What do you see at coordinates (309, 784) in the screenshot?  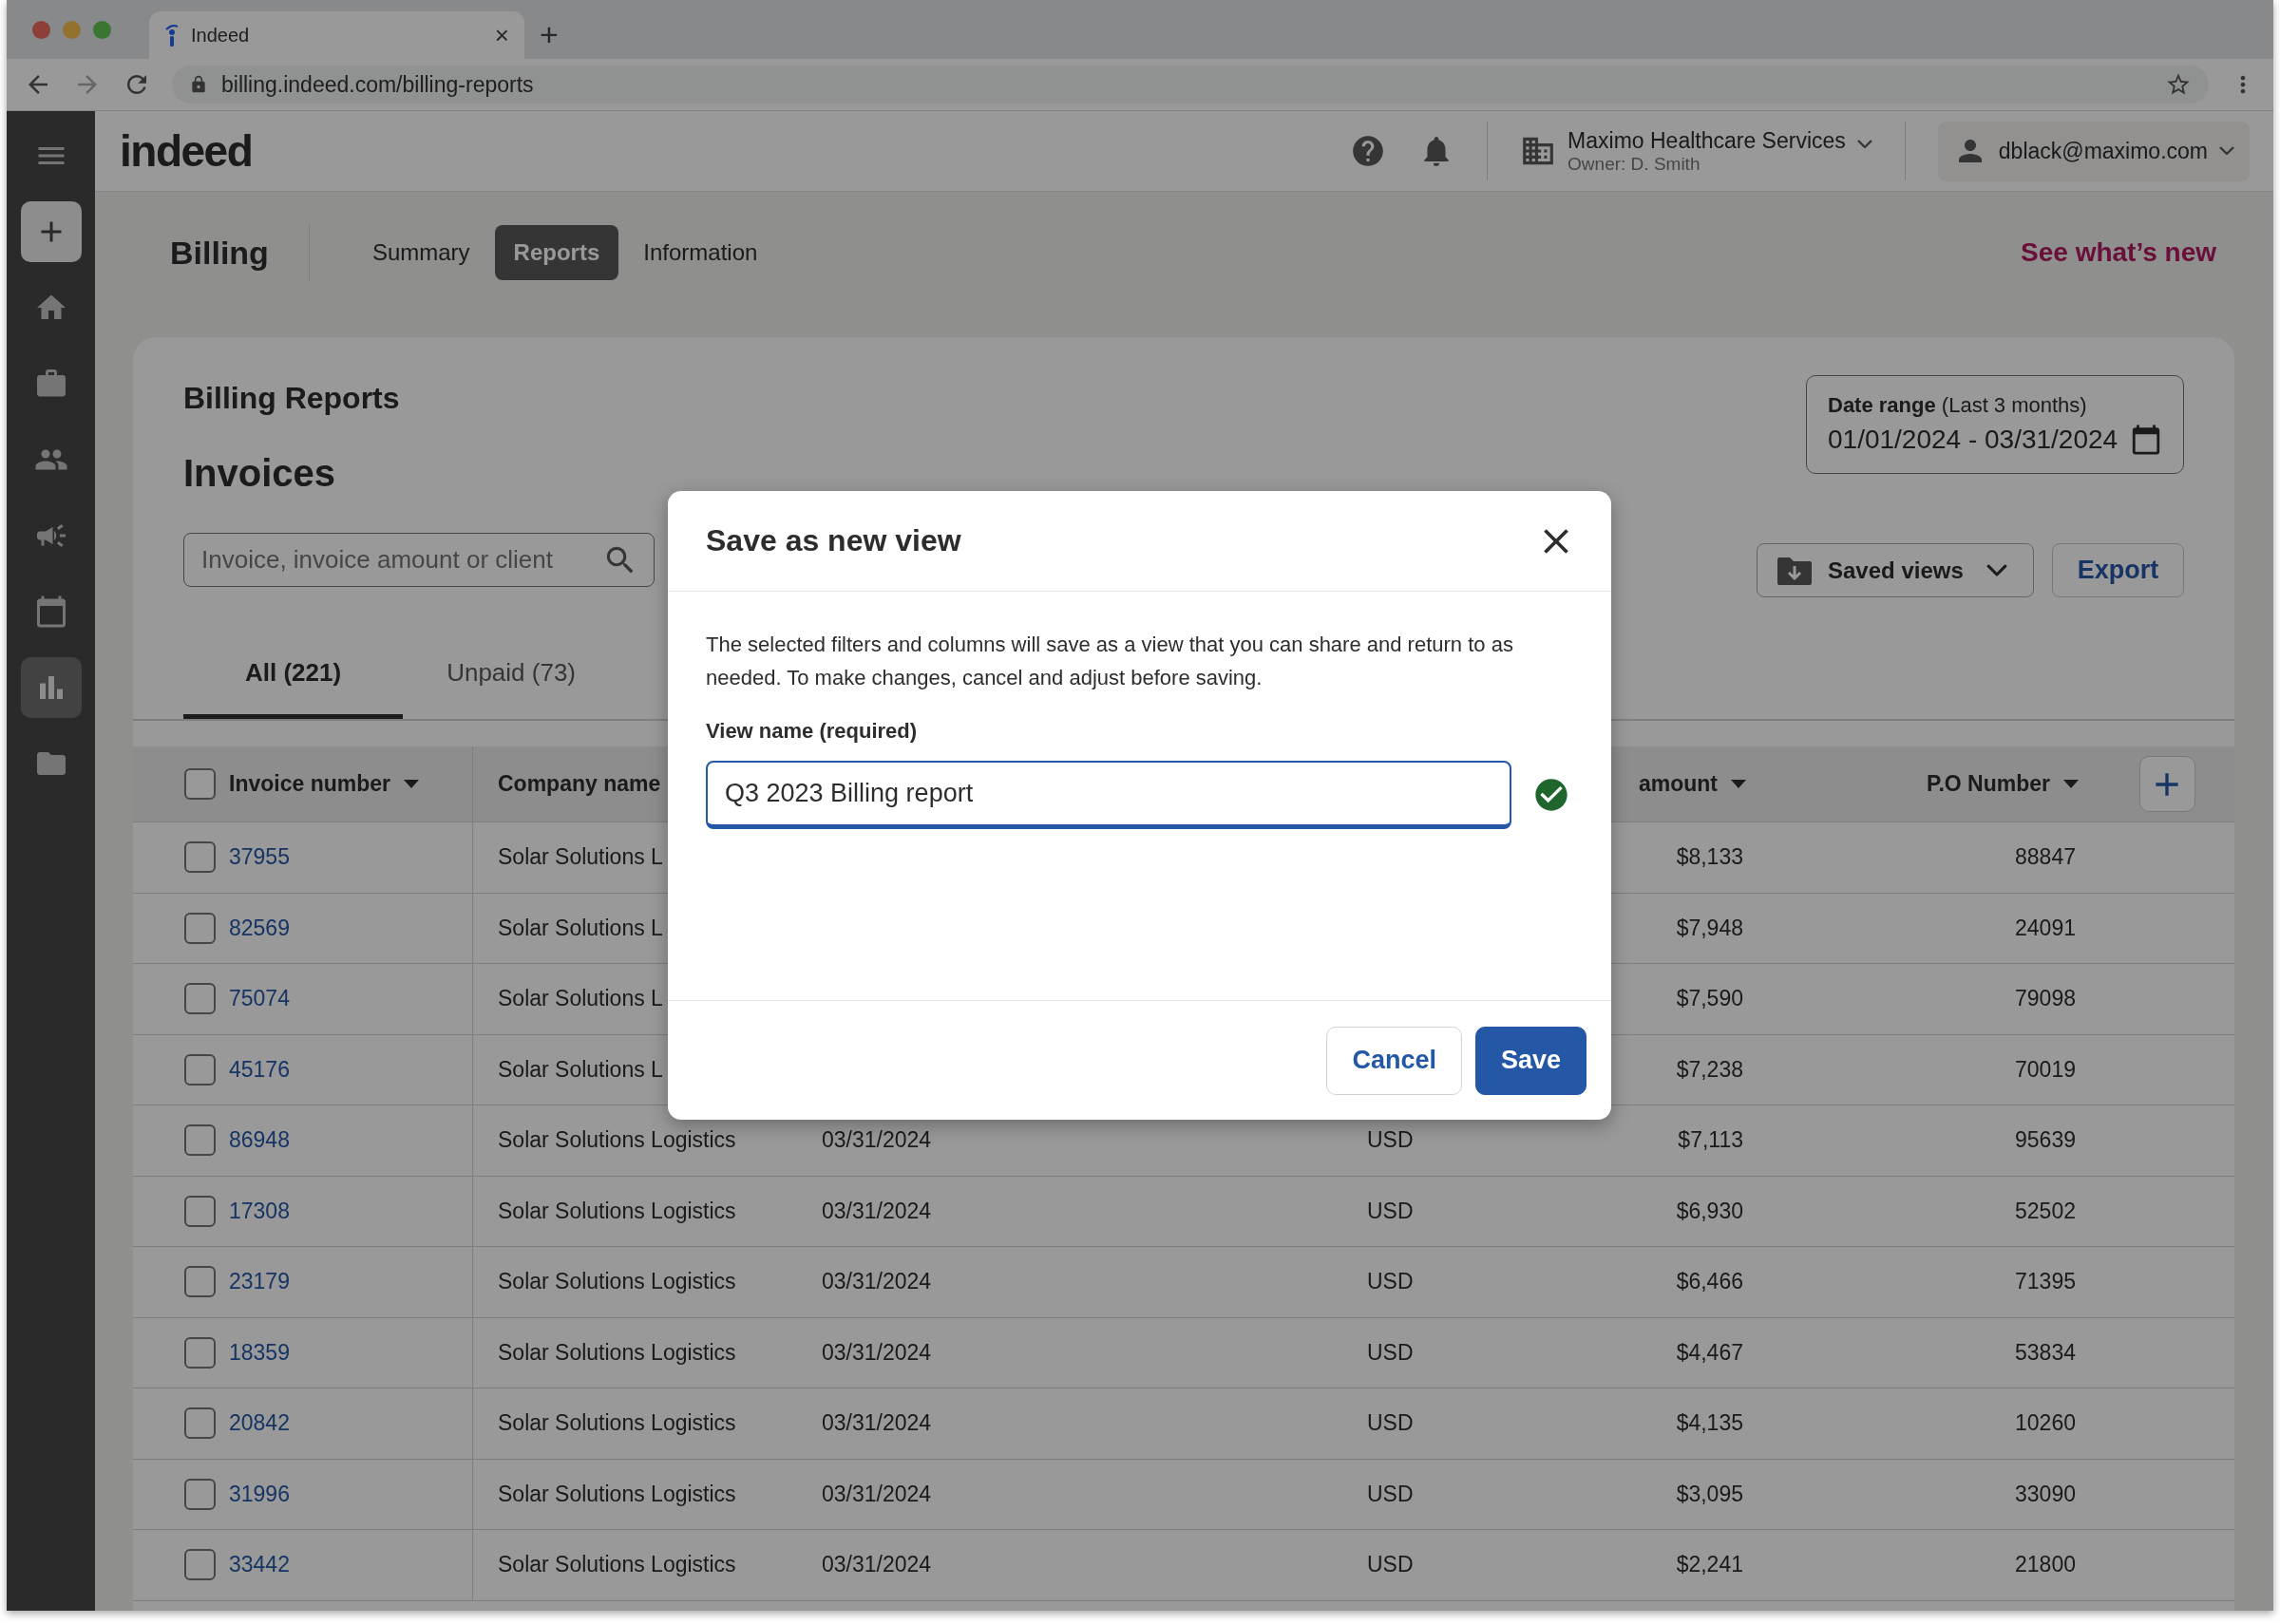 I see `column-header: Invoice number` at bounding box center [309, 784].